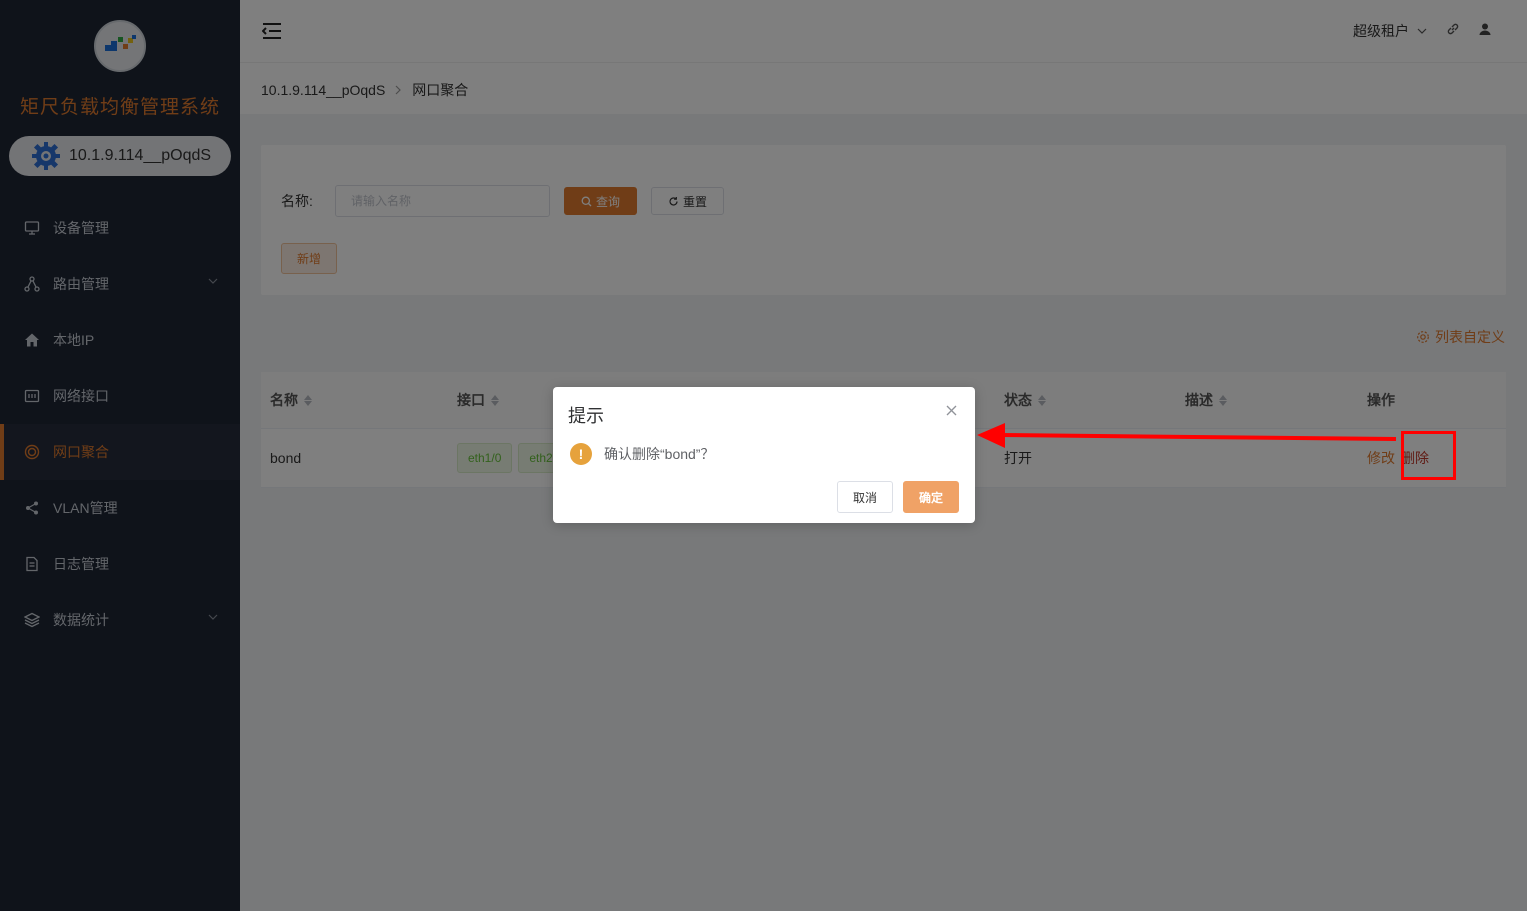 The width and height of the screenshot is (1527, 911). What do you see at coordinates (1187, 435) in the screenshot?
I see `annotation-arrow-icon` at bounding box center [1187, 435].